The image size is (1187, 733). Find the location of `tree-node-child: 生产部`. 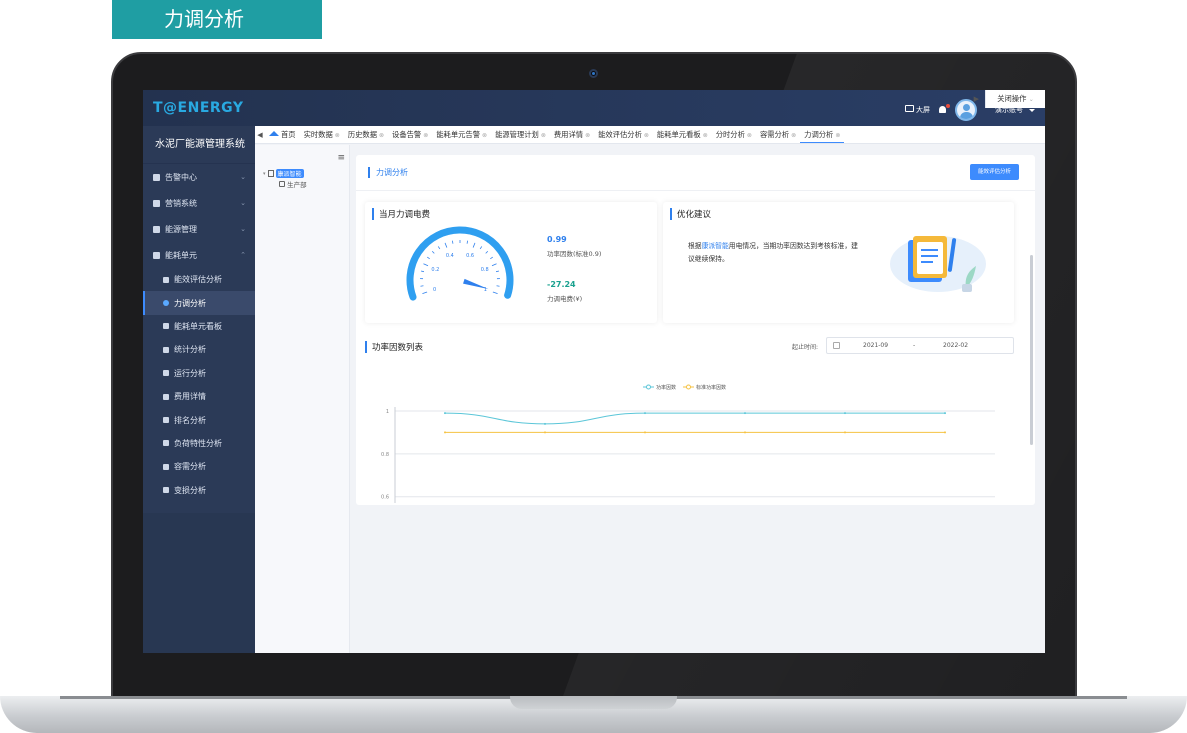

tree-node-child: 生产部 is located at coordinates (293, 184).